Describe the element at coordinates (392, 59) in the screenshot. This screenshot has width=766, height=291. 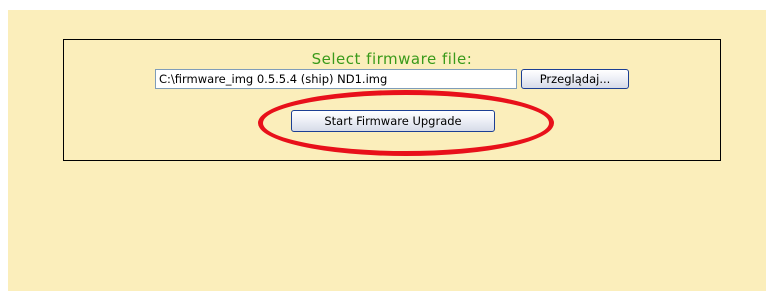
I see `panel-title: Select firmware file:` at that location.